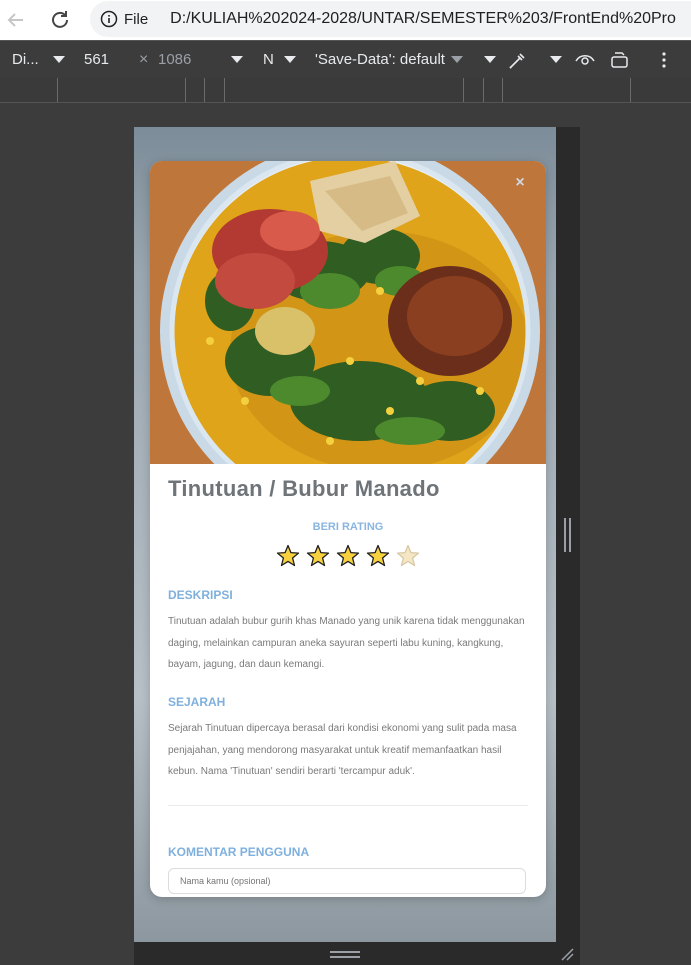  What do you see at coordinates (567, 954) in the screenshot?
I see `corner-resize-icon` at bounding box center [567, 954].